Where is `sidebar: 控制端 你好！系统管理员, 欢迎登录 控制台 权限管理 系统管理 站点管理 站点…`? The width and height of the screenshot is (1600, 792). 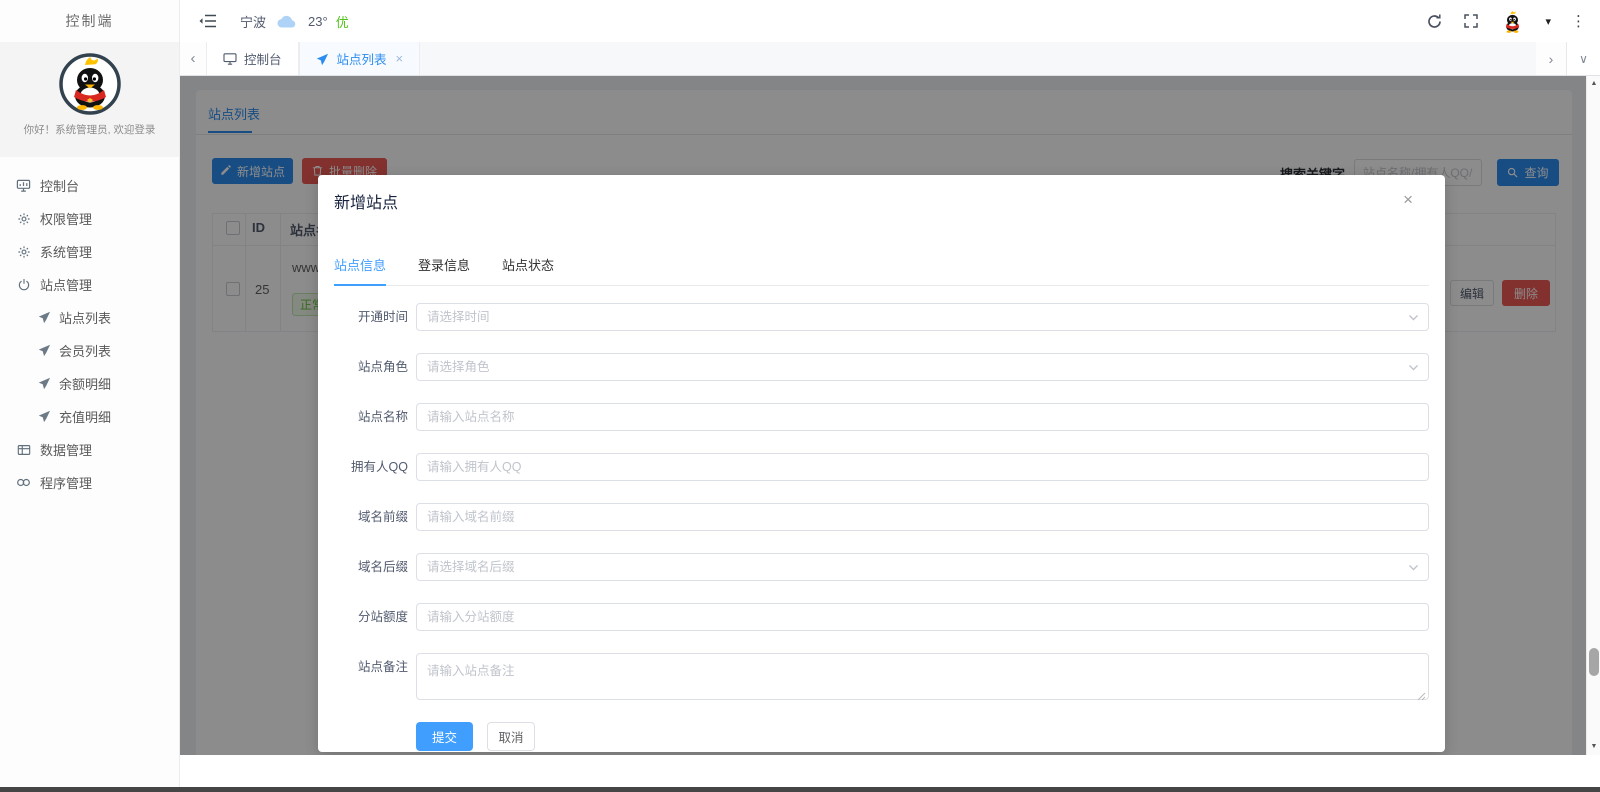
sidebar: 控制端 你好！系统管理员, 欢迎登录 控制台 权限管理 系统管理 站点管理 站点… is located at coordinates (90, 393).